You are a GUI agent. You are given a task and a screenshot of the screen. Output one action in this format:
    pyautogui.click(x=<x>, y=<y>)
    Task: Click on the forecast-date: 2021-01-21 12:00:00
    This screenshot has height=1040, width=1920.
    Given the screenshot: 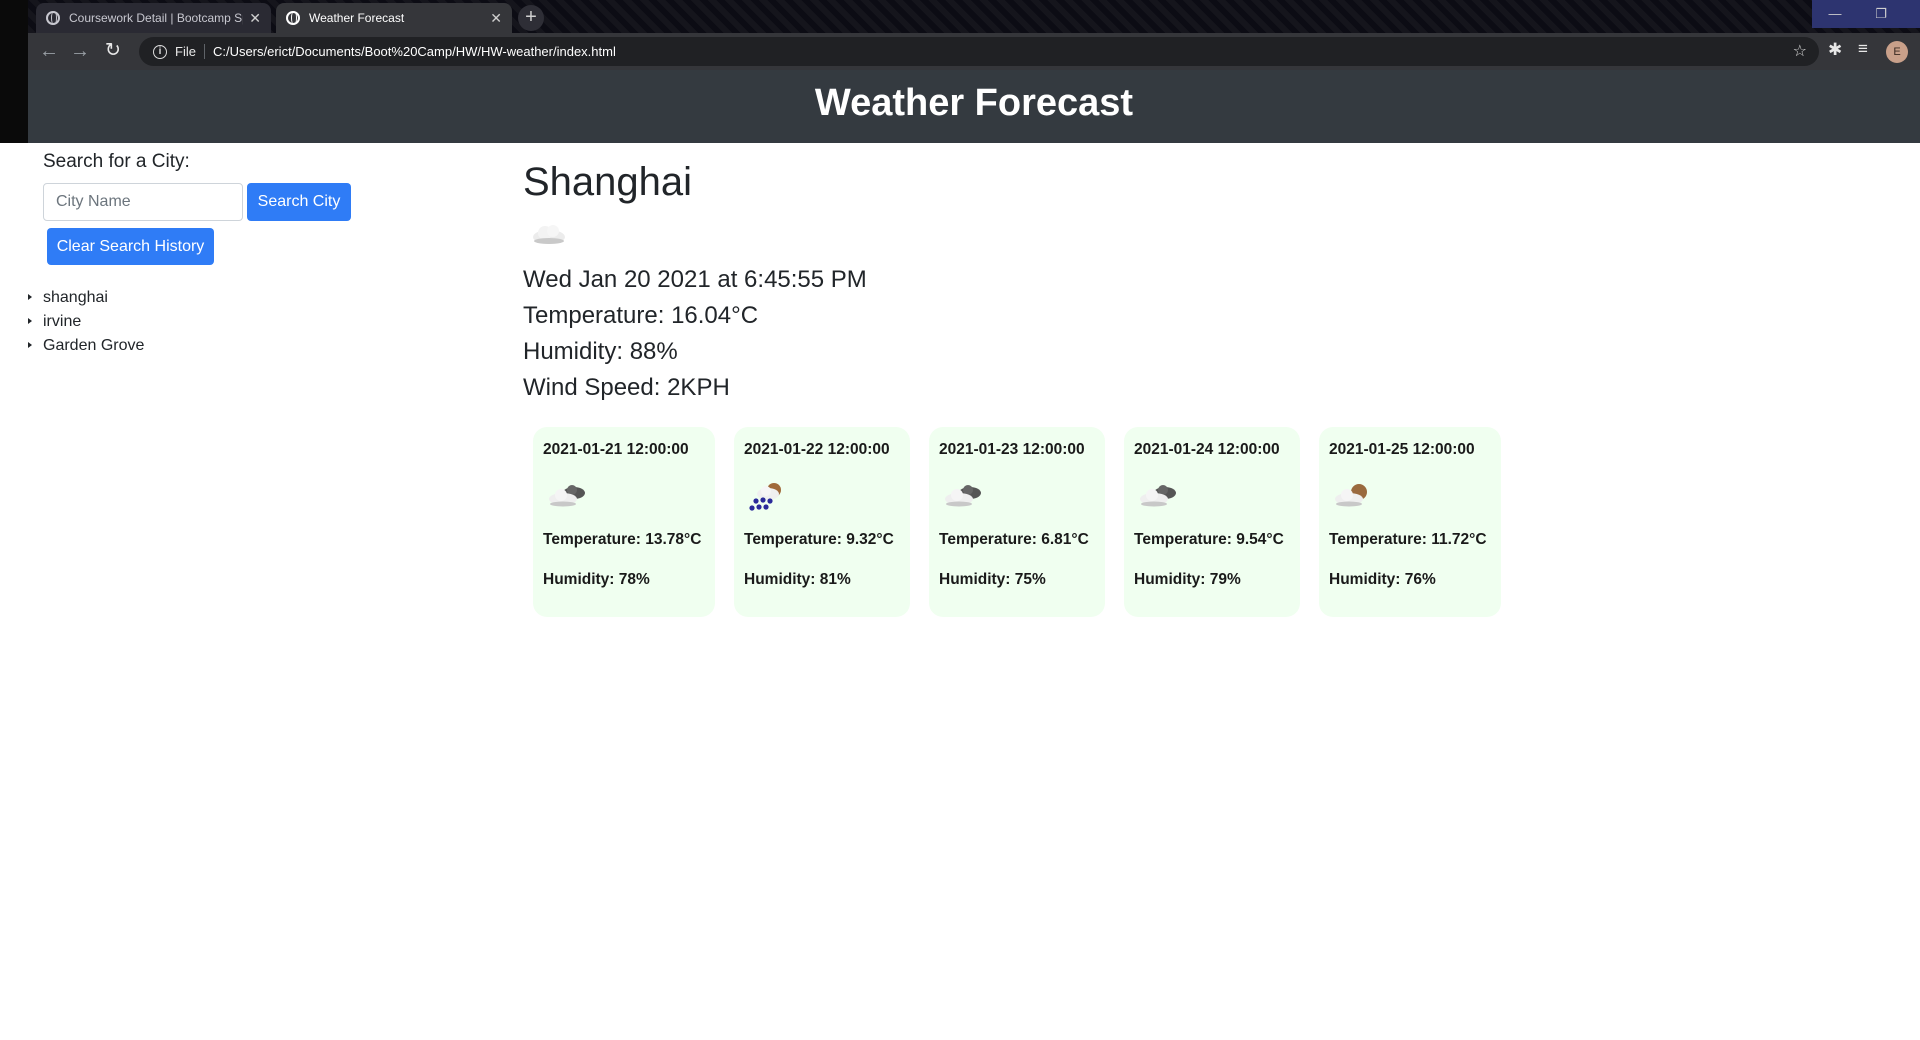 What is the action you would take?
    pyautogui.click(x=616, y=449)
    